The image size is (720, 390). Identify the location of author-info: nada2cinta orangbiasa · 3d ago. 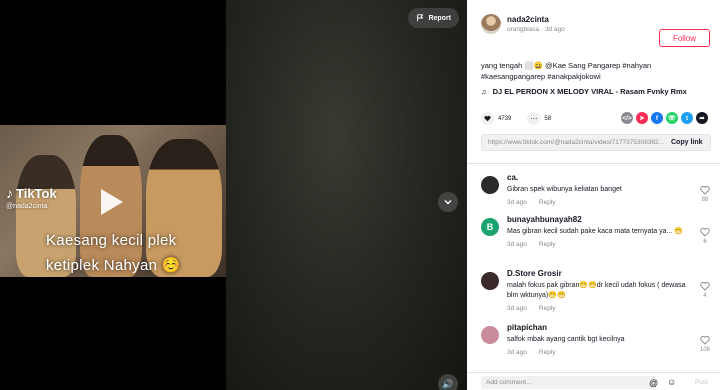
(523, 24).